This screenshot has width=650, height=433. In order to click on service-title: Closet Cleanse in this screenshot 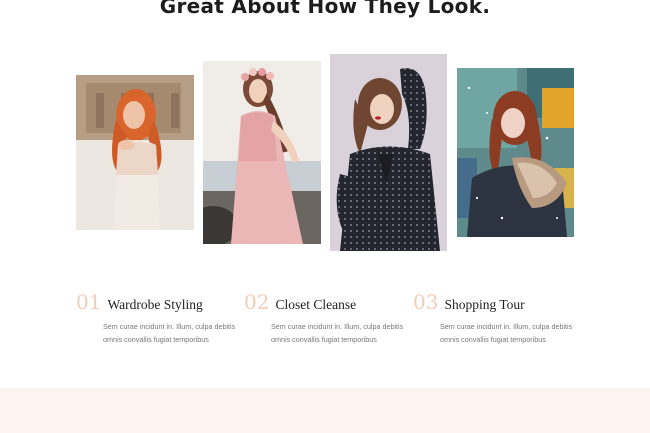, I will do `click(316, 304)`.